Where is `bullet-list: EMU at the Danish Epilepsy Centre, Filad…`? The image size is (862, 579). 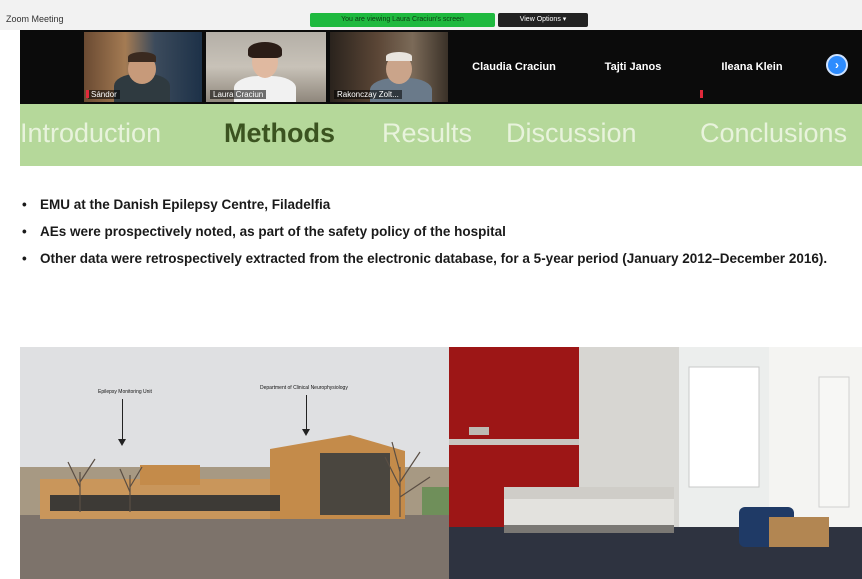 bullet-list: EMU at the Danish Epilepsy Centre, Filad… is located at coordinates (435, 236).